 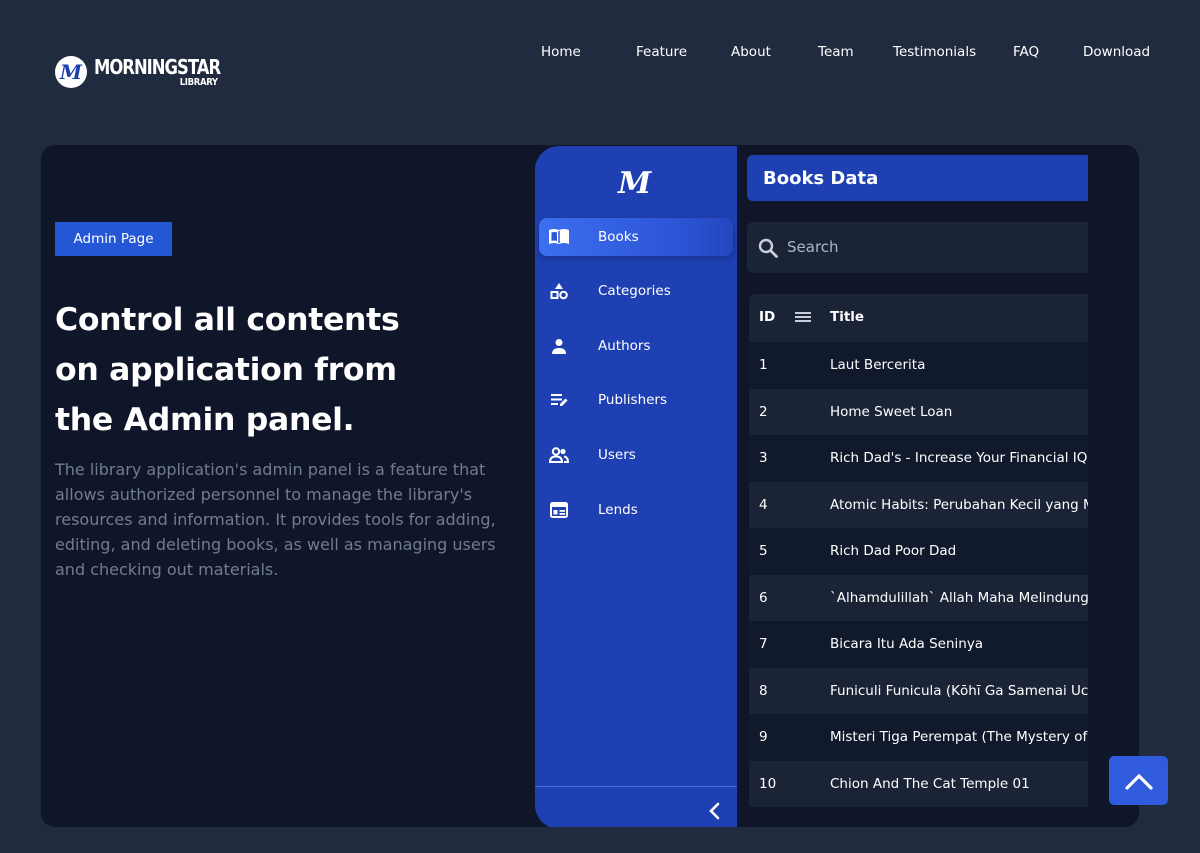 What do you see at coordinates (561, 52) in the screenshot?
I see `nav-home: Home` at bounding box center [561, 52].